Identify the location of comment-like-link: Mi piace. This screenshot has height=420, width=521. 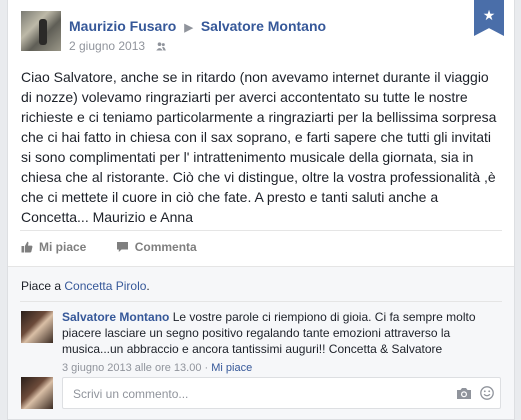
(231, 368).